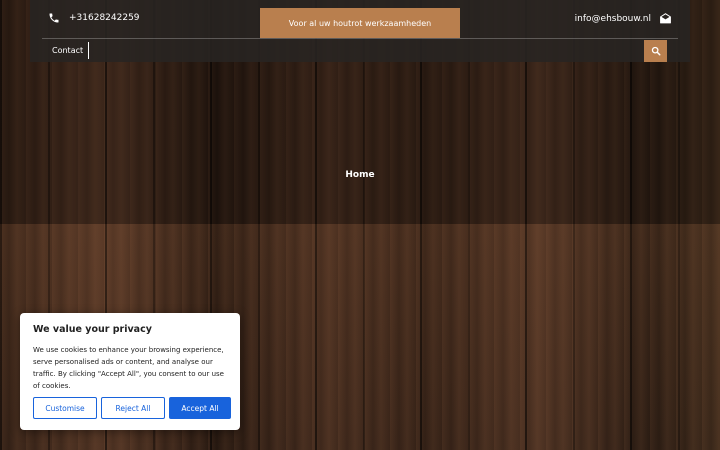 This screenshot has height=450, width=720. I want to click on tagline-text: Voor al uw houtrot werkzaamheden, so click(360, 23).